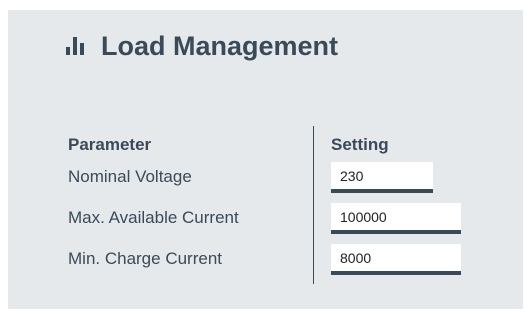 The height and width of the screenshot is (314, 531). I want to click on setting-column-header: Setting, so click(360, 144).